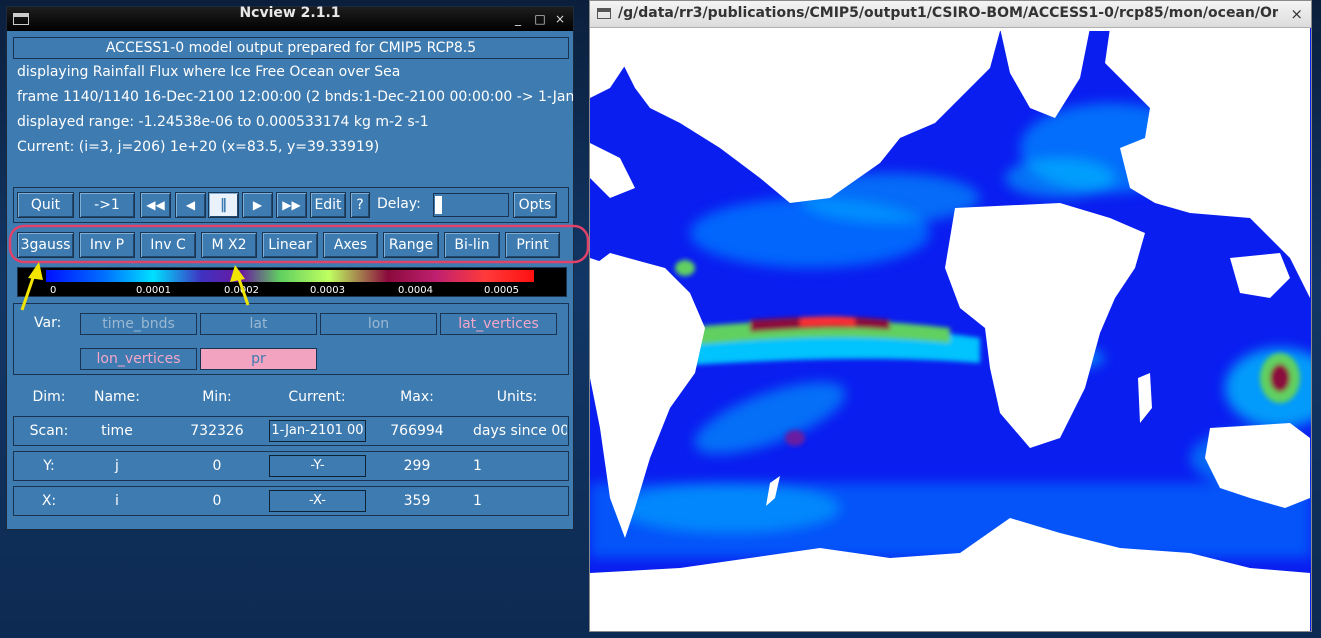 The height and width of the screenshot is (638, 1321). What do you see at coordinates (138, 324) in the screenshot?
I see `var-time-bnds-button: time_bnds` at bounding box center [138, 324].